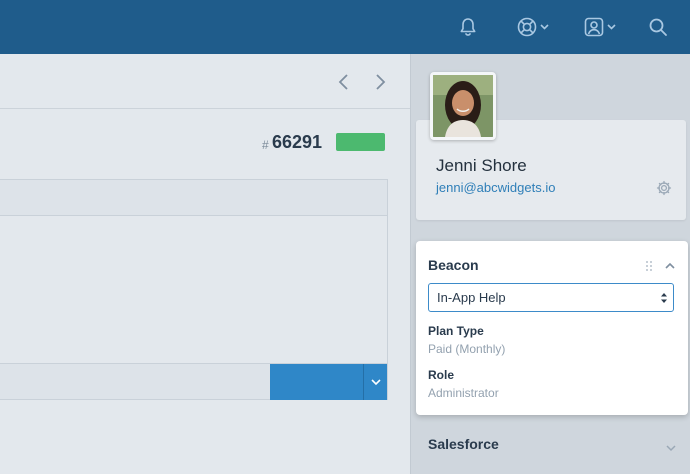 This screenshot has width=690, height=474. Describe the element at coordinates (463, 444) in the screenshot. I see `salesforce-app-header: Salesforce` at that location.